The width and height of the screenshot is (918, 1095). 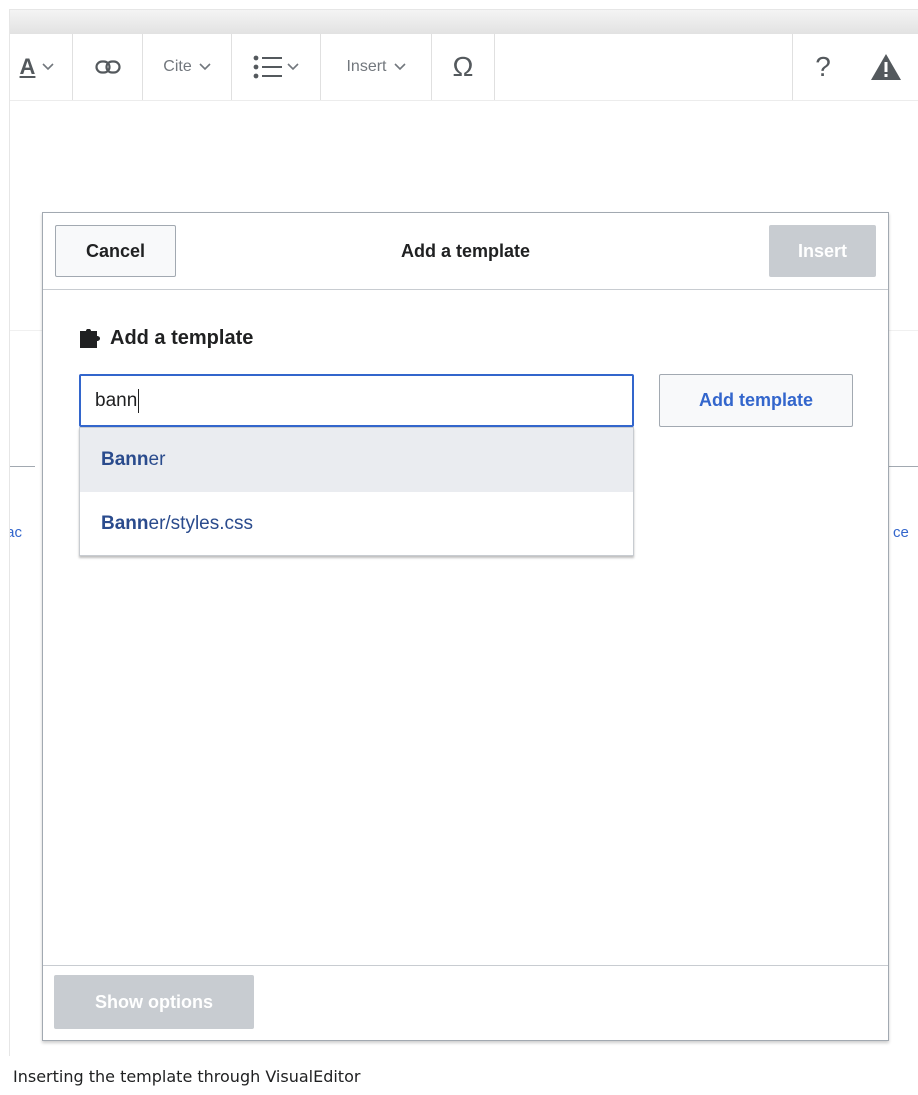 I want to click on link-icon, so click(x=107, y=67).